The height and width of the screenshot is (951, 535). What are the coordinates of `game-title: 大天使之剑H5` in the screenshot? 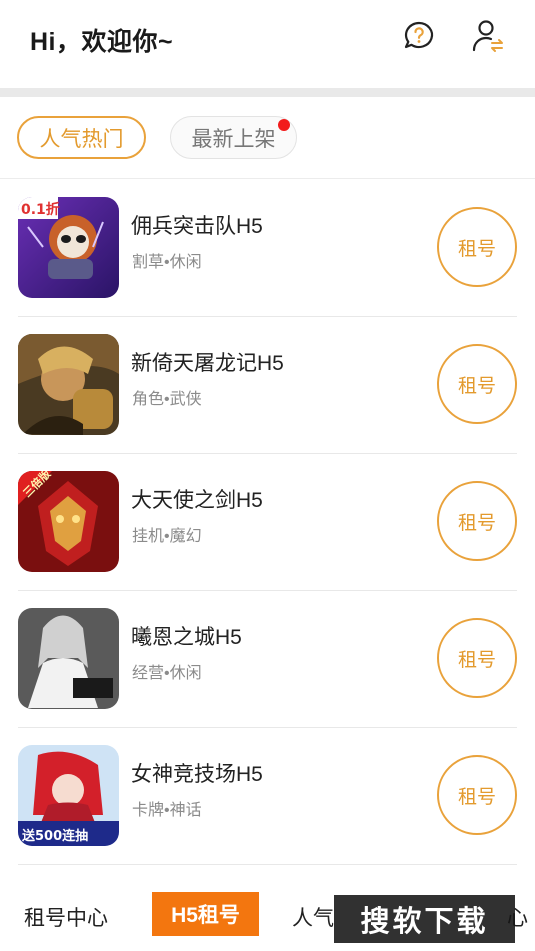 It's located at (197, 500).